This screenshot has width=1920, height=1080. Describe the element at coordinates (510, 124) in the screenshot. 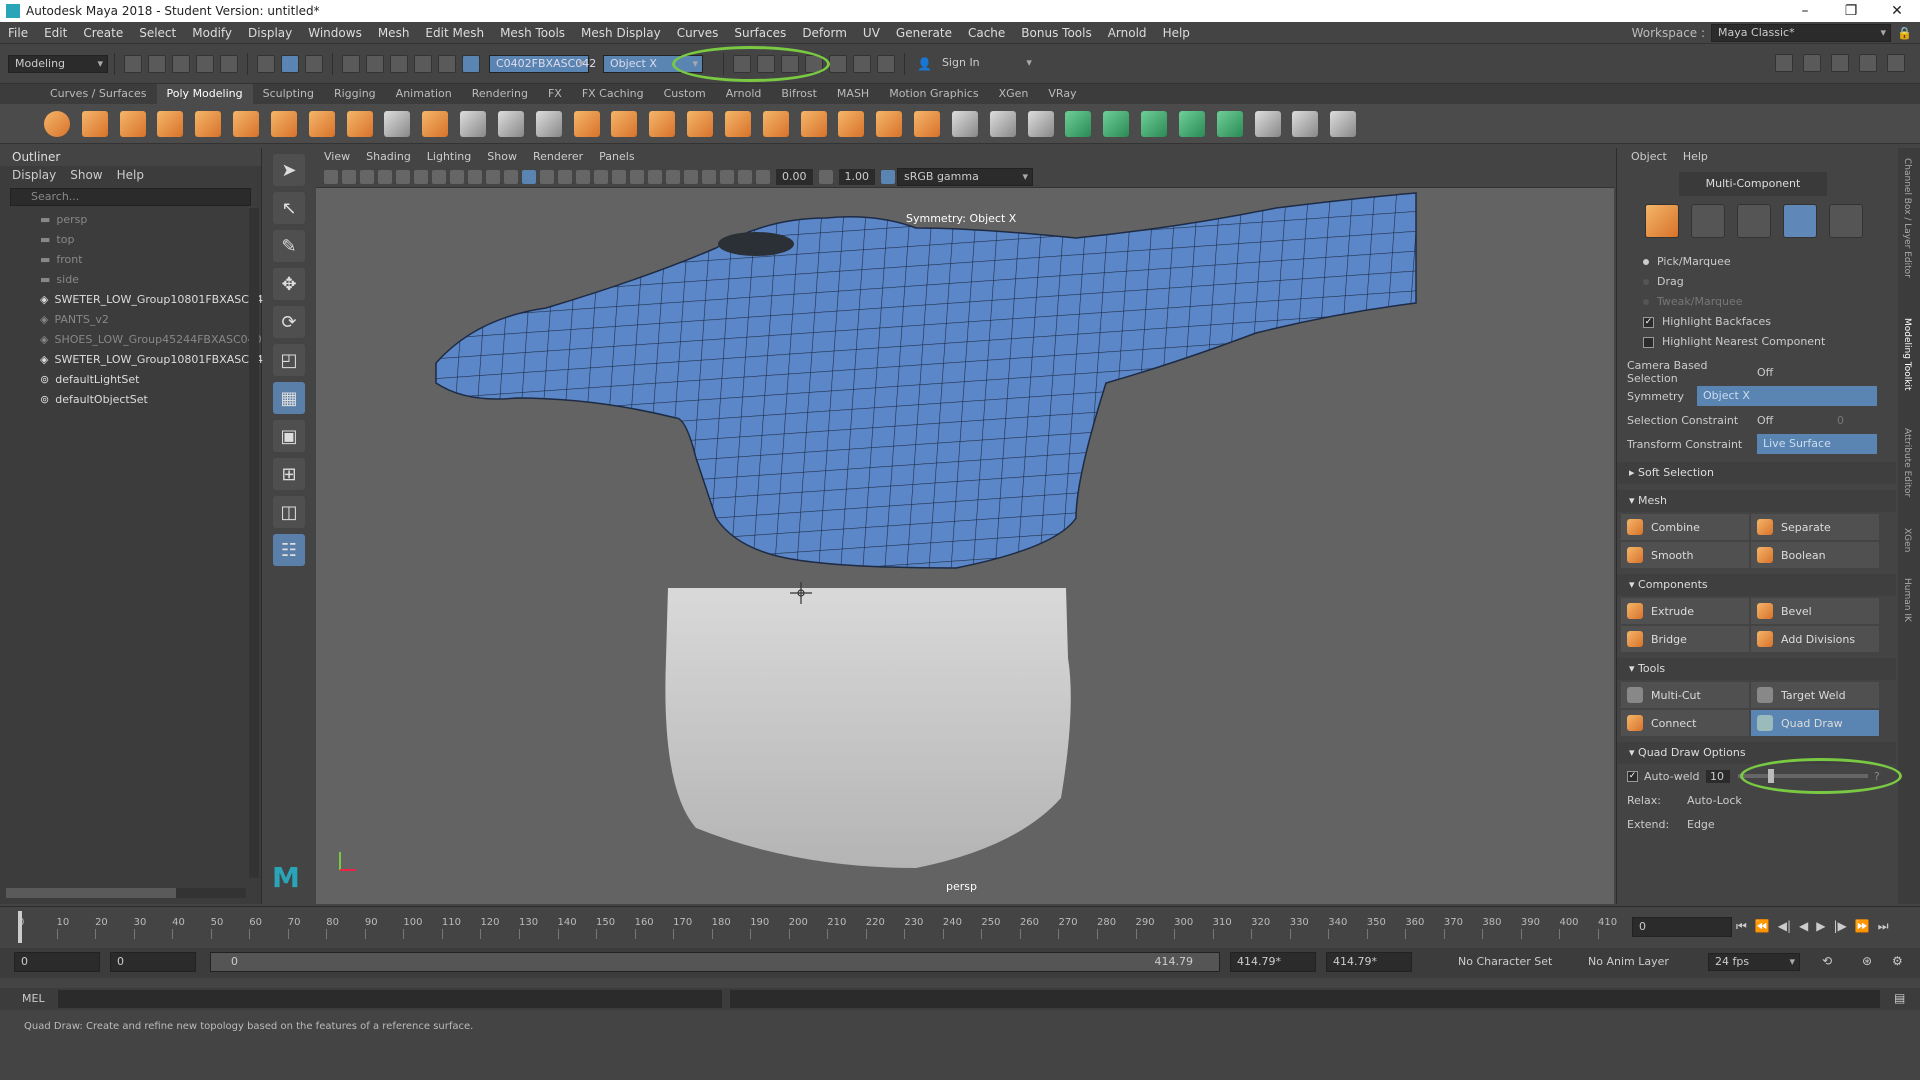

I see `smooth-icon` at that location.